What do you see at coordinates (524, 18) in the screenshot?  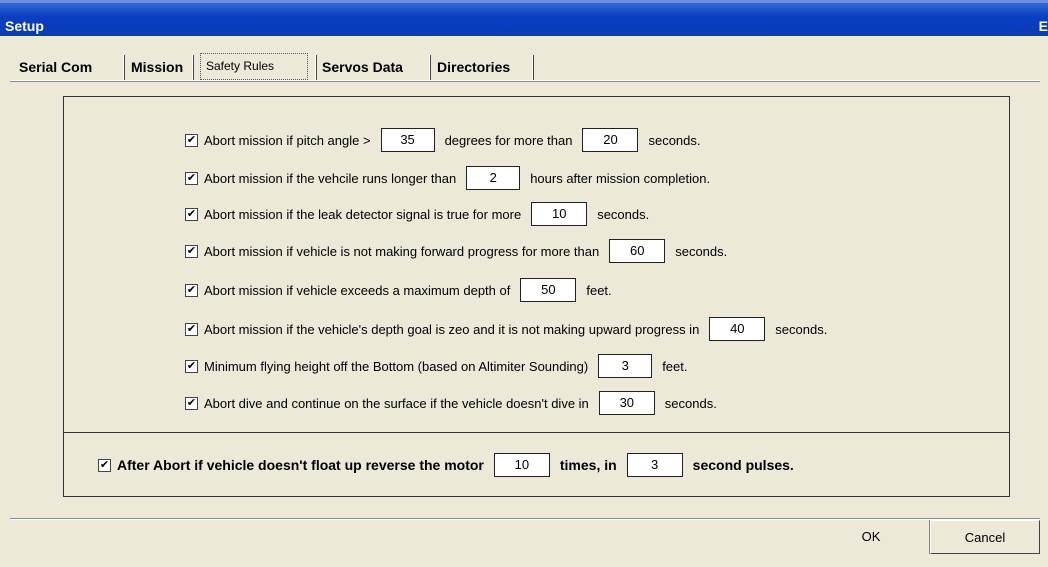 I see `title-bar: Setup E` at bounding box center [524, 18].